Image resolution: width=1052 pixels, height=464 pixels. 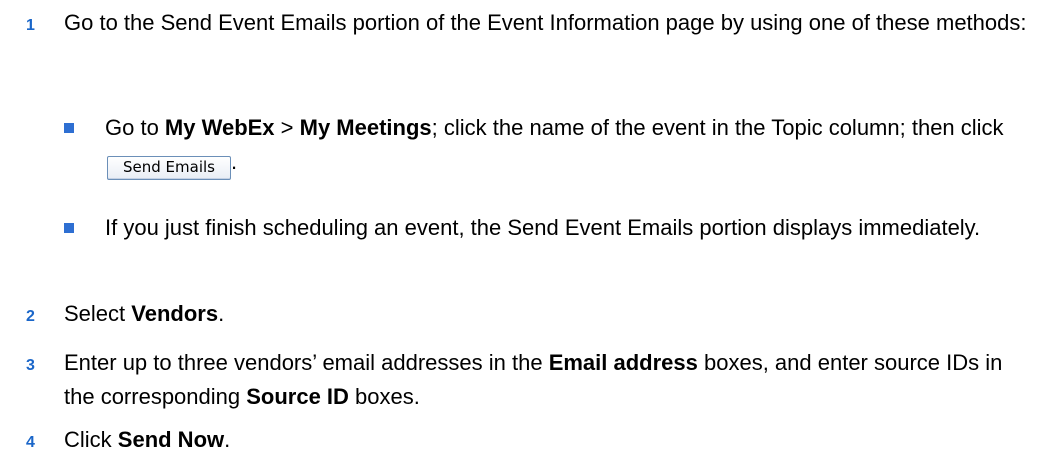 I want to click on step-number: 1, so click(x=30, y=25).